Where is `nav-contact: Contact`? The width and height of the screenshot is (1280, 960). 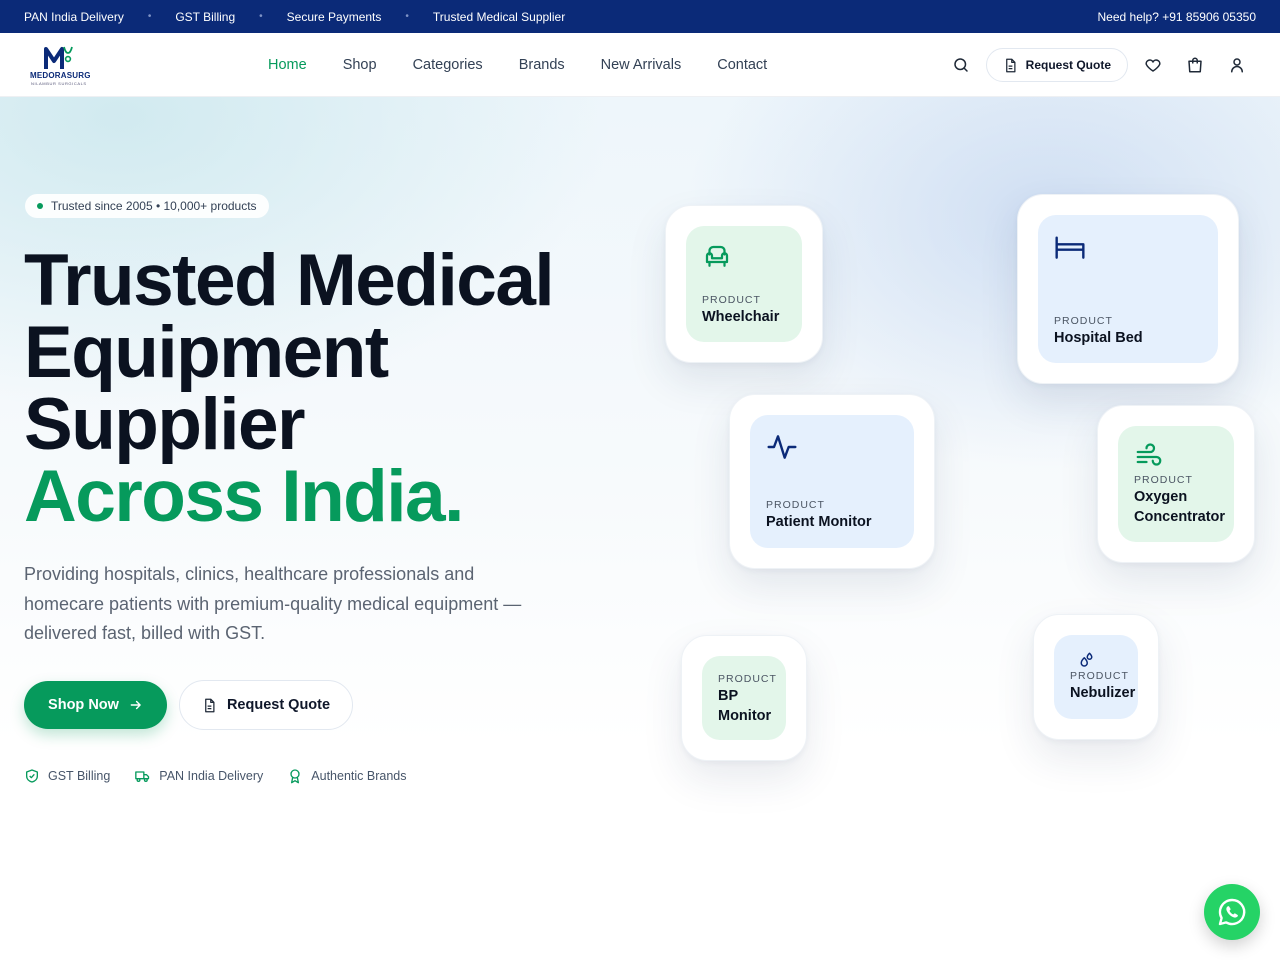
nav-contact: Contact is located at coordinates (742, 65).